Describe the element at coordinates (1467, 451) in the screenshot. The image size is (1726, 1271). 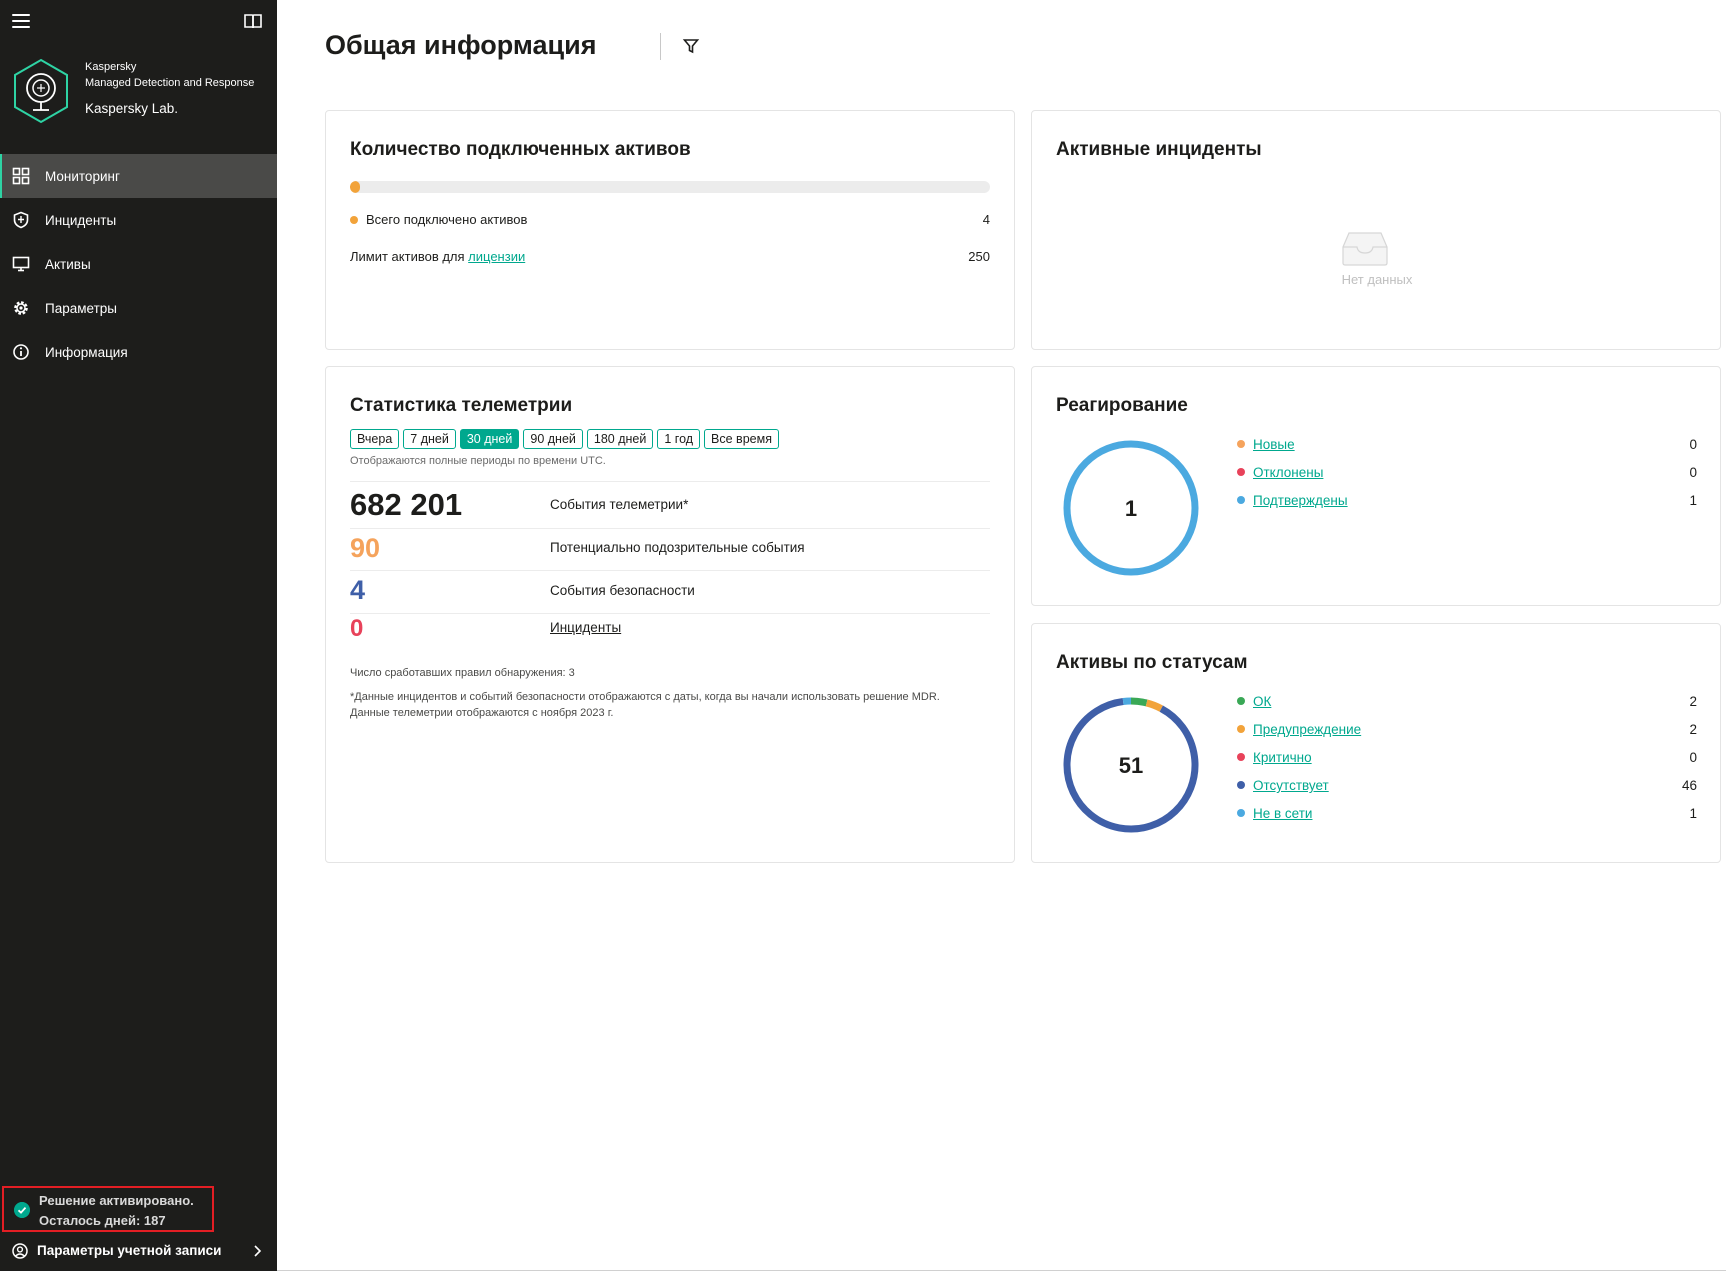
I see `legend-item-new: Новые 0` at that location.